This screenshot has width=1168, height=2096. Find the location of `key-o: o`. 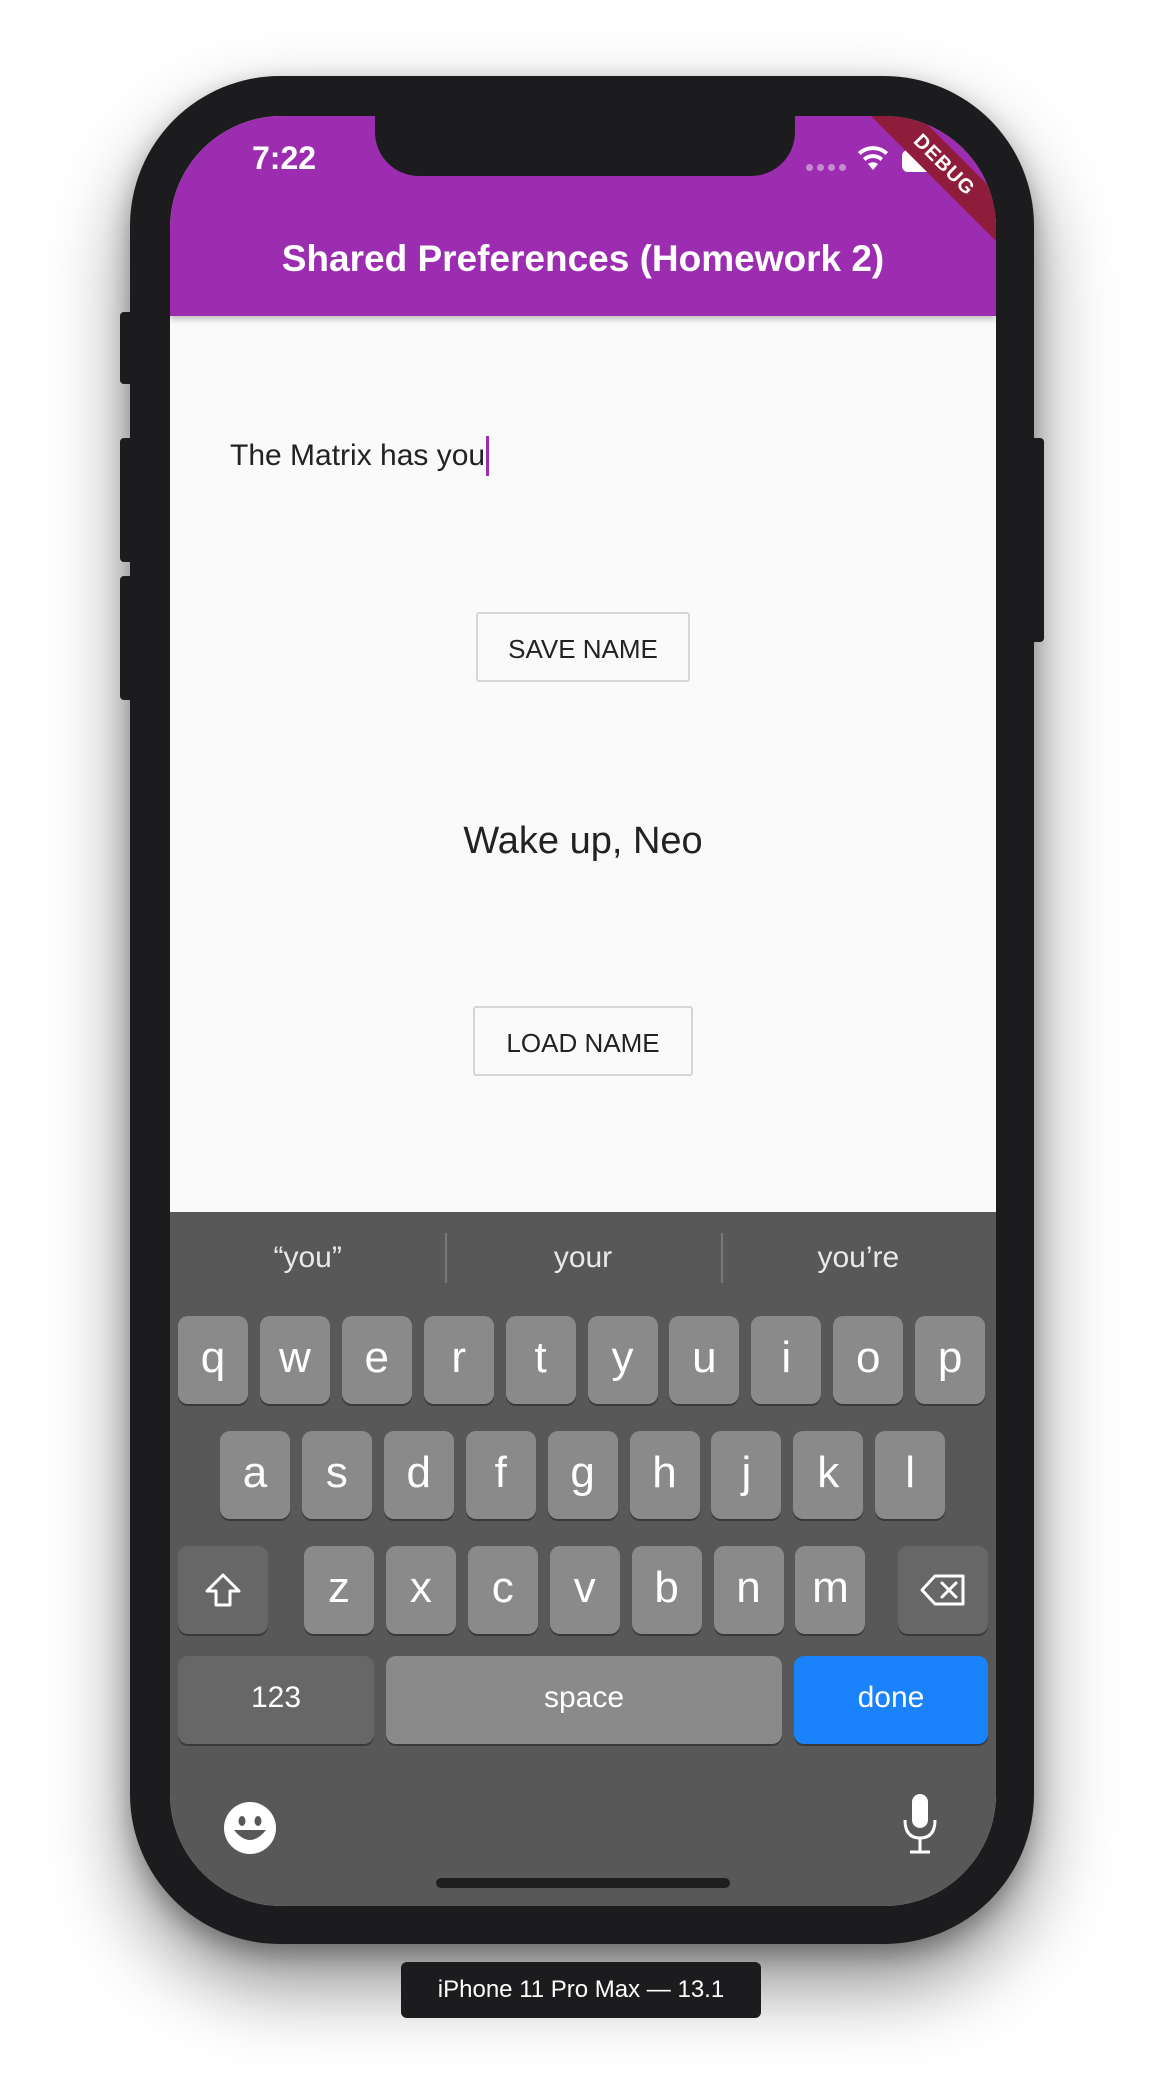

key-o: o is located at coordinates (868, 1360).